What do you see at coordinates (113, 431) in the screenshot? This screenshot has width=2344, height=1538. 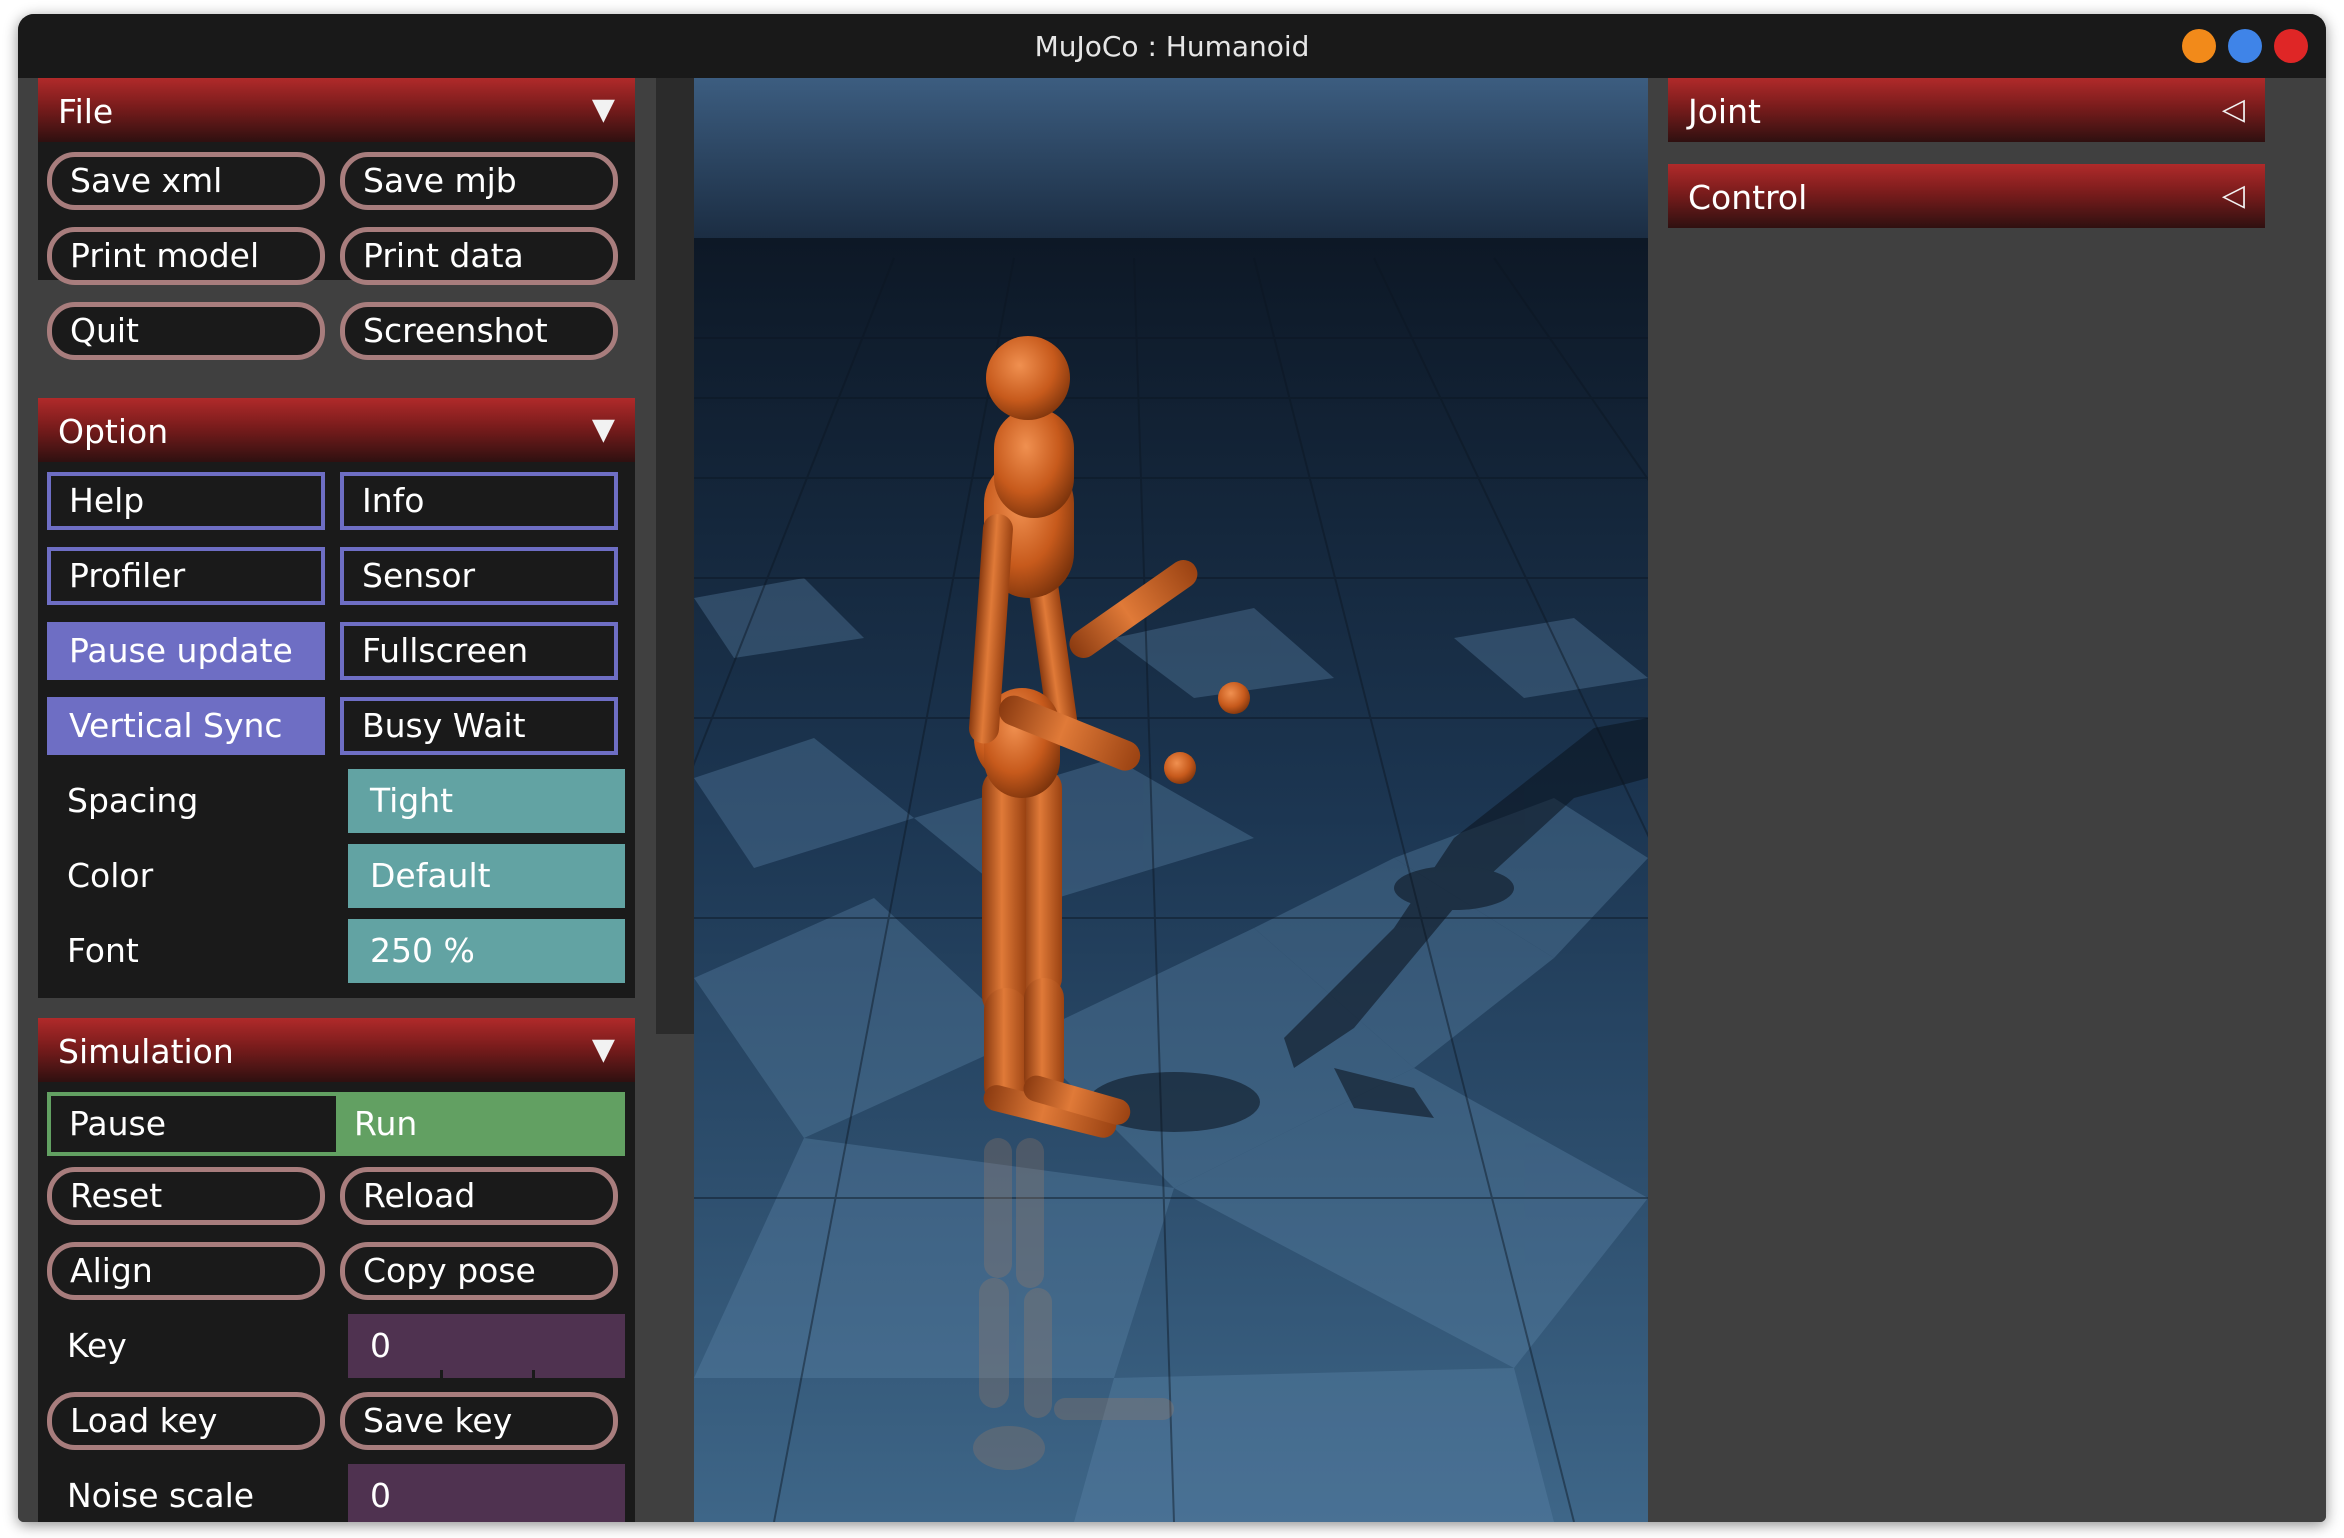 I see `option-section-title: Option` at bounding box center [113, 431].